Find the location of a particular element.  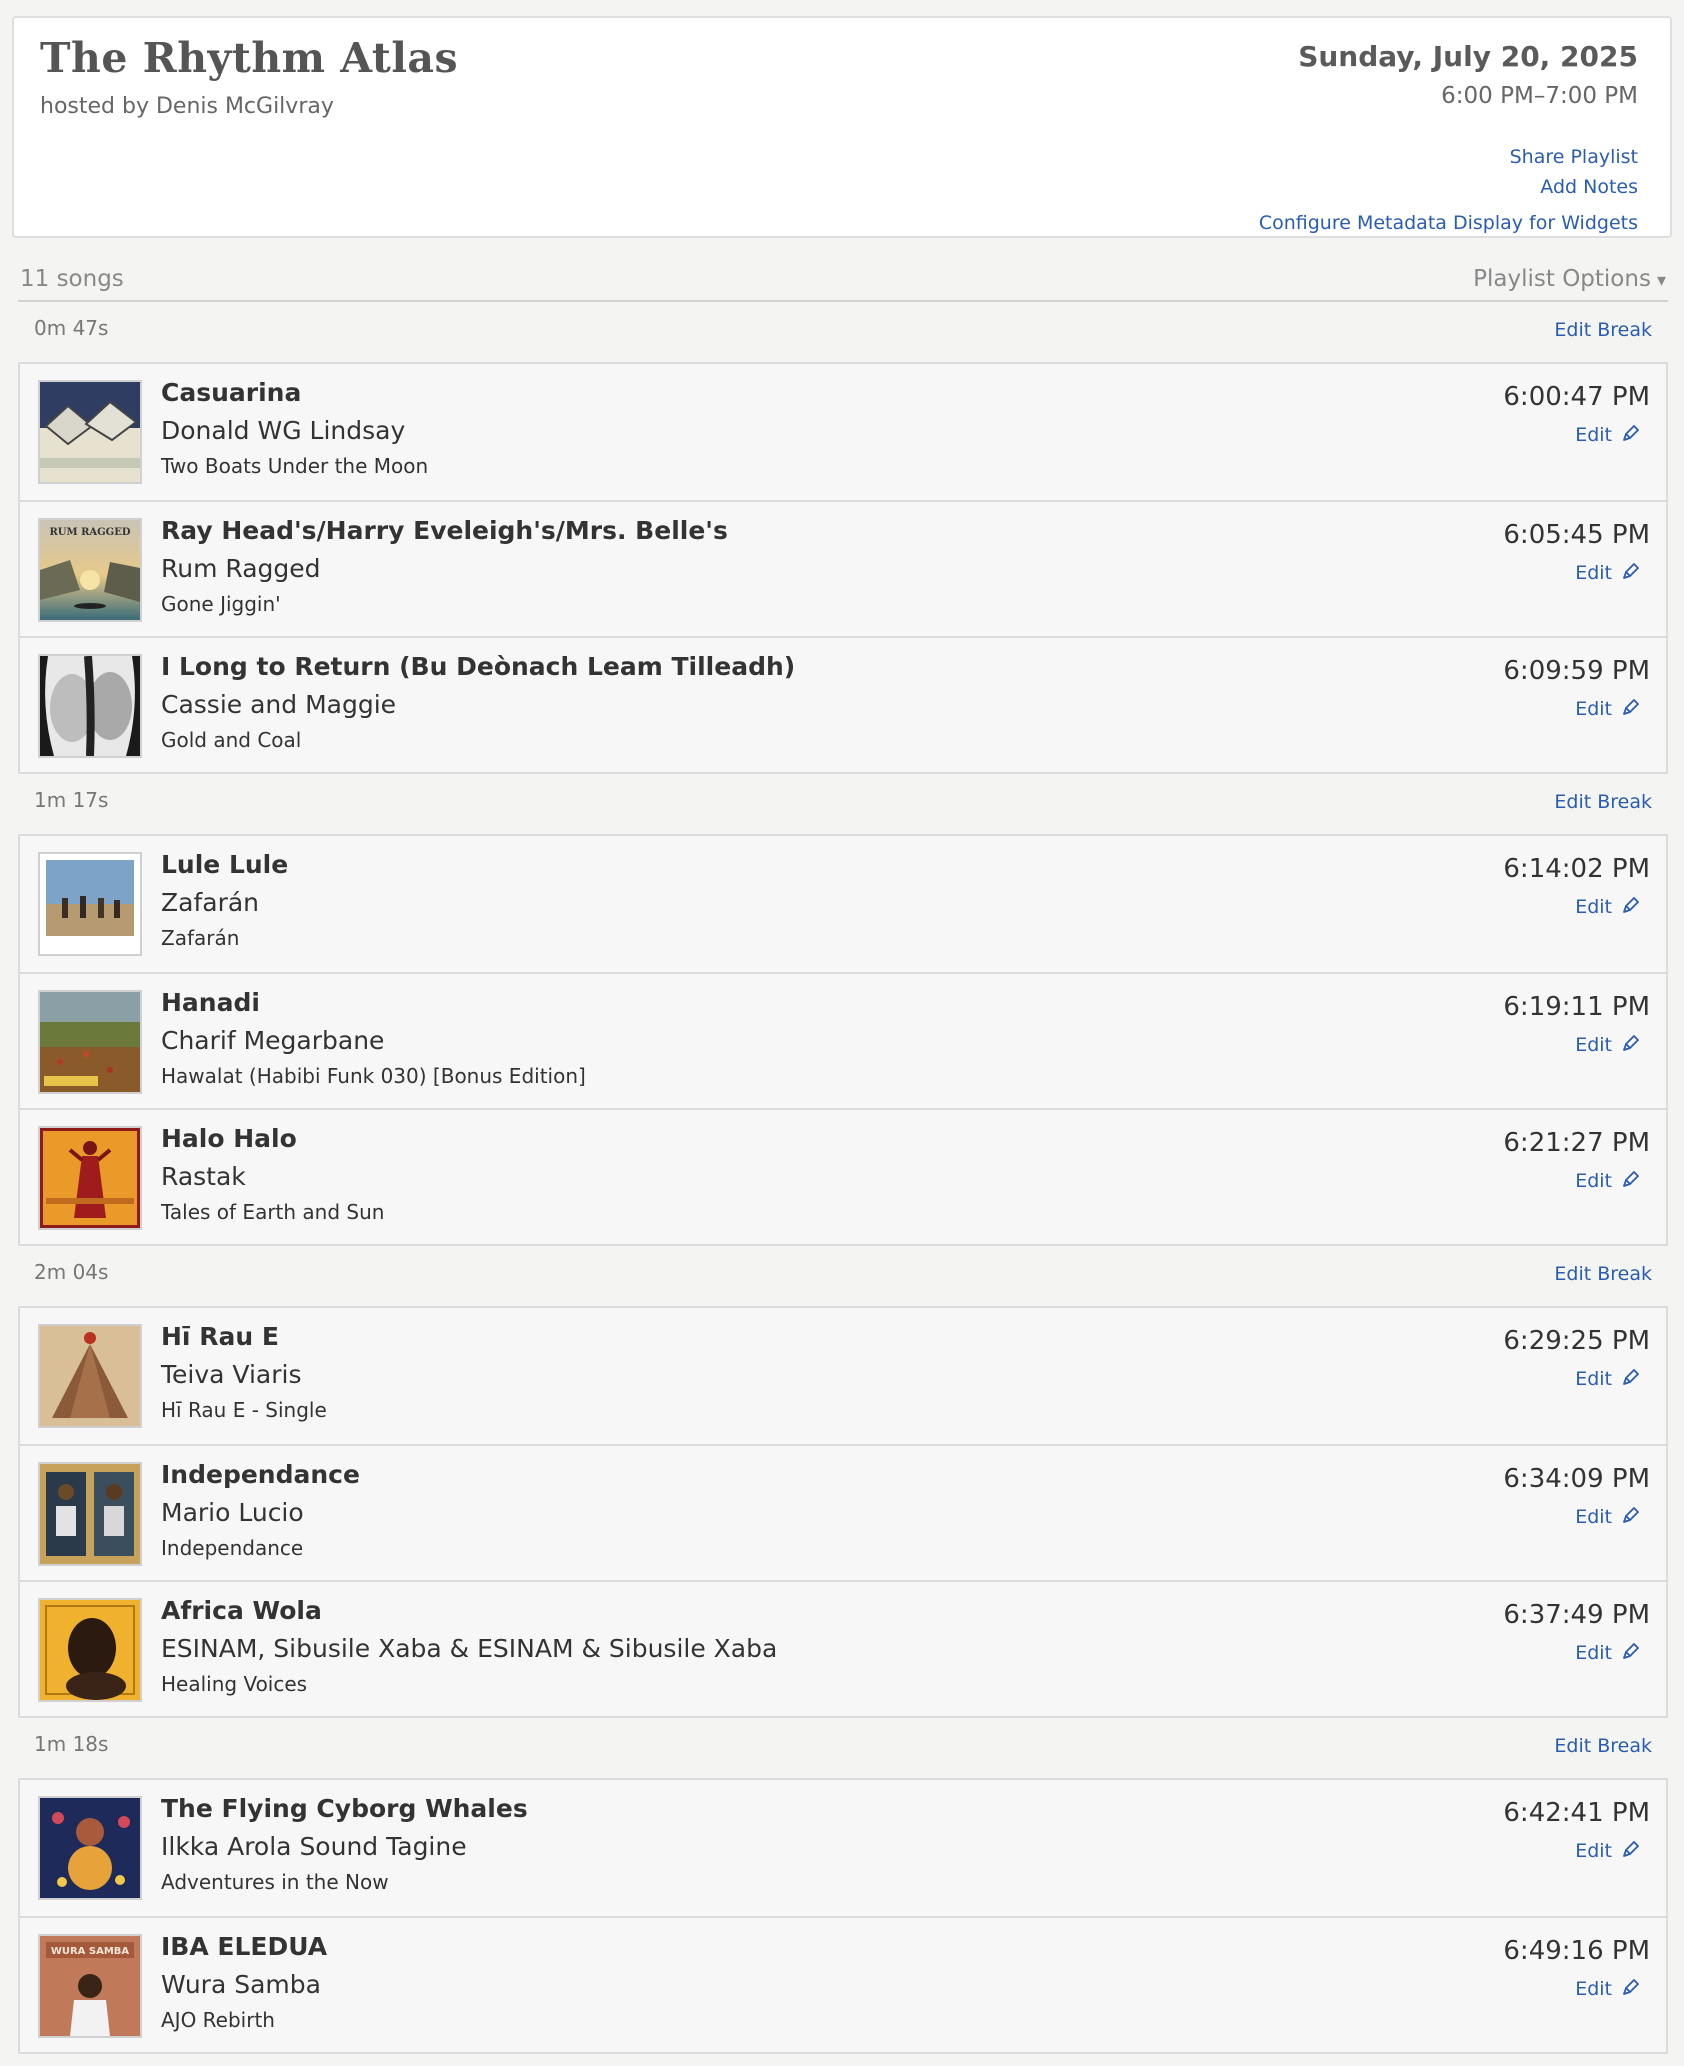

song-album: Gone Jiggin' is located at coordinates (221, 604).